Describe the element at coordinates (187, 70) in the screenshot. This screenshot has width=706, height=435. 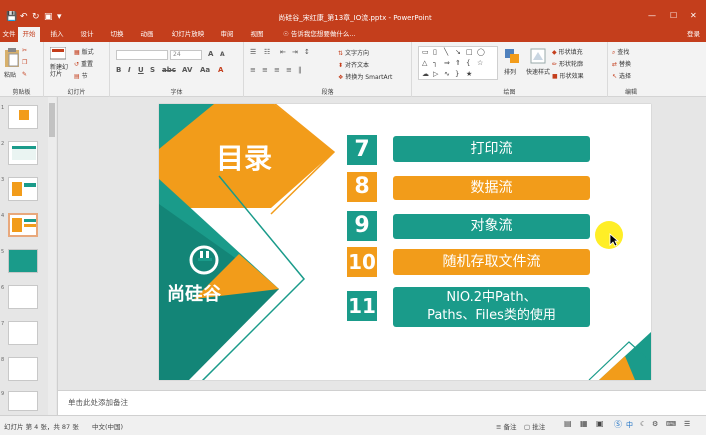
I see `char-spacing-button: AV` at that location.